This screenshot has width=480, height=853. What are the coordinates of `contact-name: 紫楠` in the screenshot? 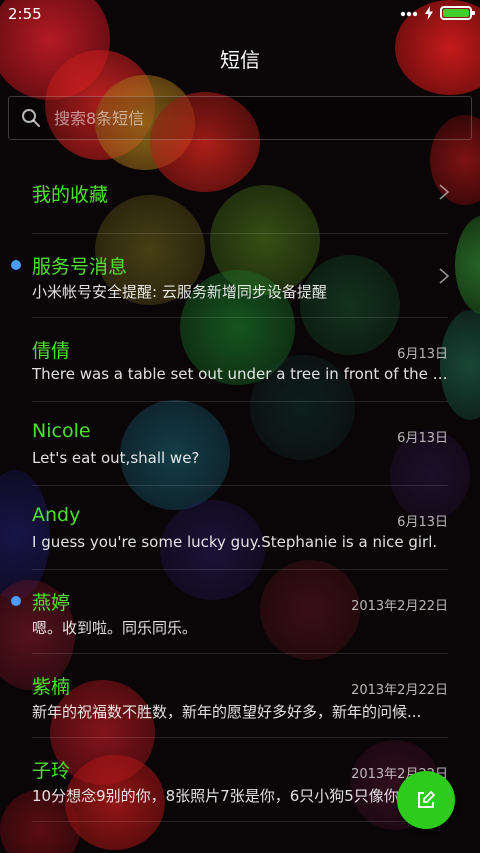 It's located at (51, 687).